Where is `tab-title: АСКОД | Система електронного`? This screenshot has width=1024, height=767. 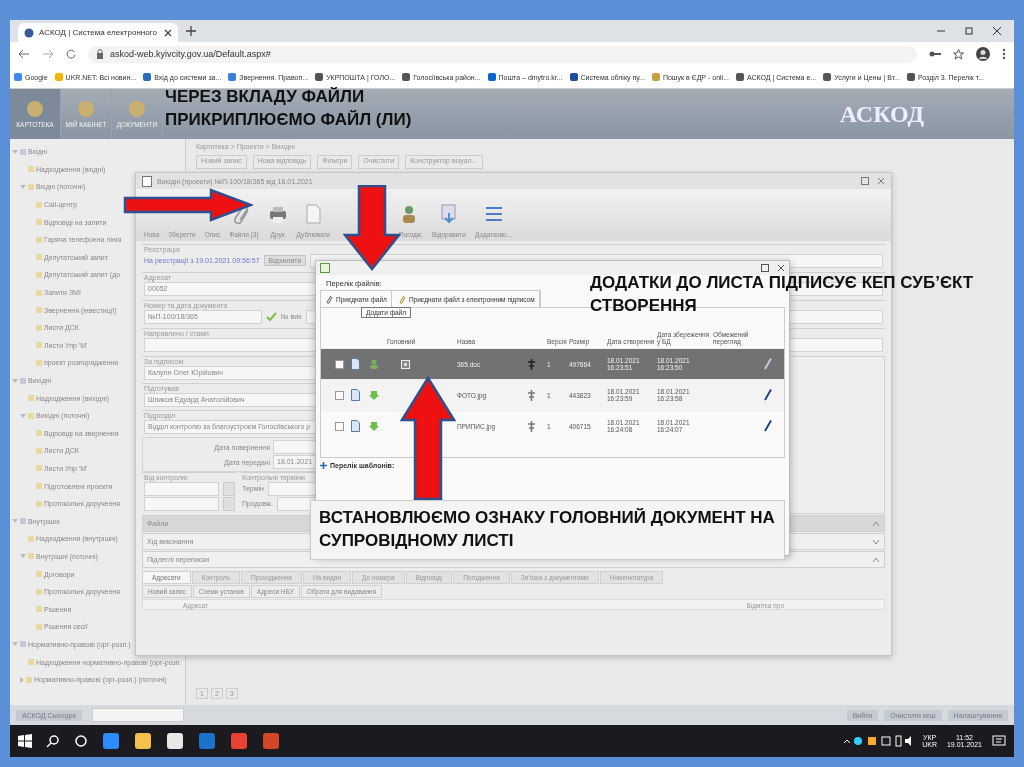
tab-title: АСКОД | Система електронного is located at coordinates (98, 32).